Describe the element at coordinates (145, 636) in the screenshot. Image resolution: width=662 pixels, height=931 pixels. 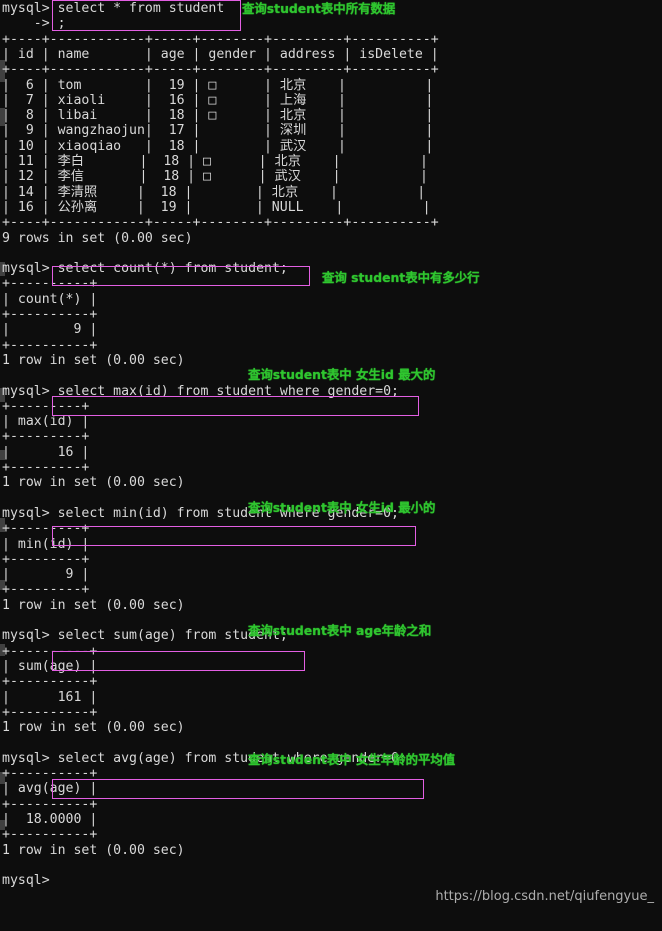
I see `terminal-line-cmd: mysql> select sum(age) from student;` at that location.